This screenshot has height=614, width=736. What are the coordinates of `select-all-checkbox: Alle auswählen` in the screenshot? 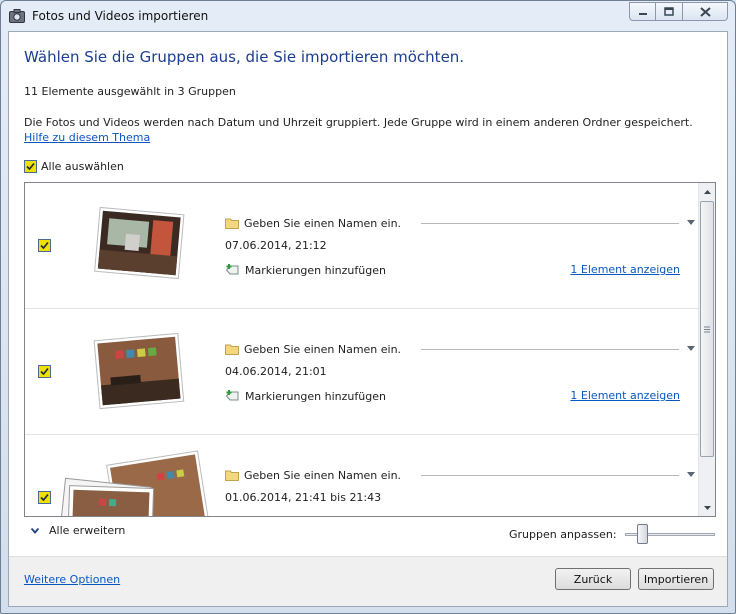 It's located at (74, 166).